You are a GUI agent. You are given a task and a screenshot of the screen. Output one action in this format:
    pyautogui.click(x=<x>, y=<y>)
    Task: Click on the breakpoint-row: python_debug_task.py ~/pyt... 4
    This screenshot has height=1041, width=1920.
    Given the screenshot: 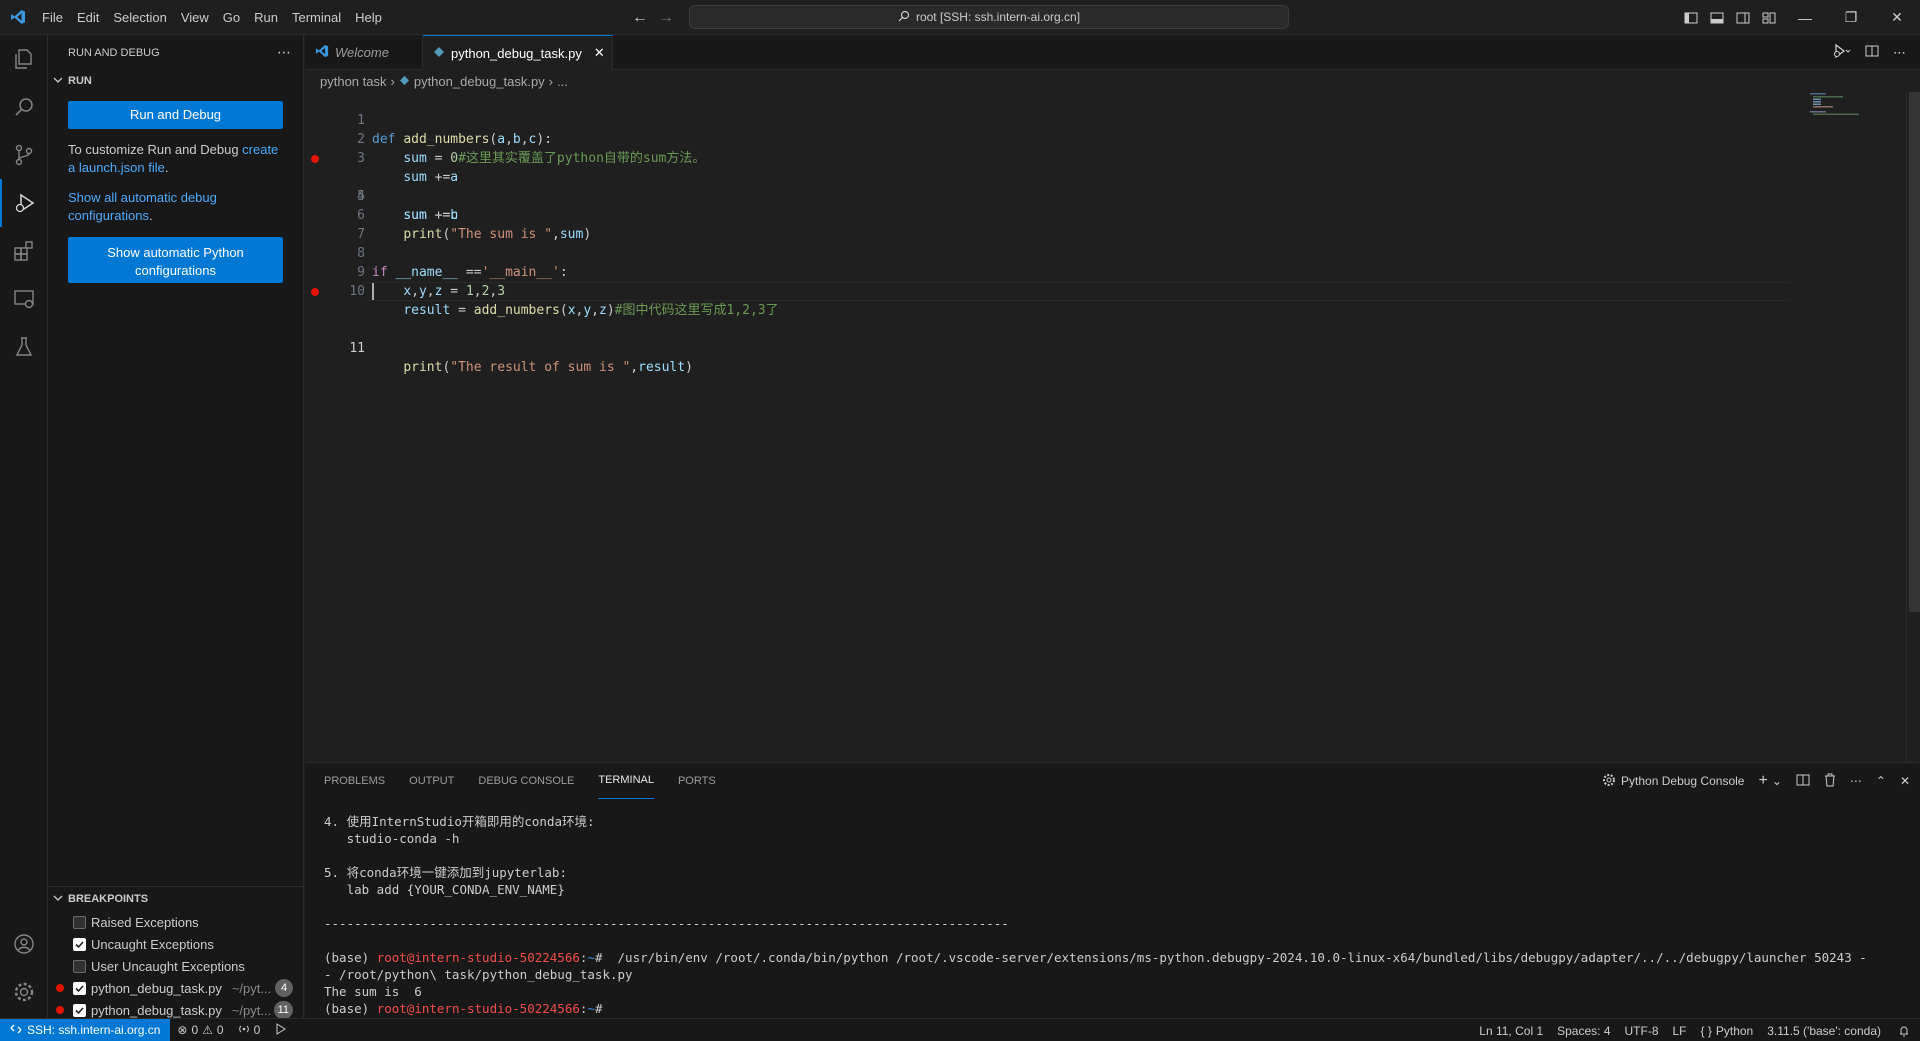 What is the action you would take?
    pyautogui.click(x=175, y=988)
    